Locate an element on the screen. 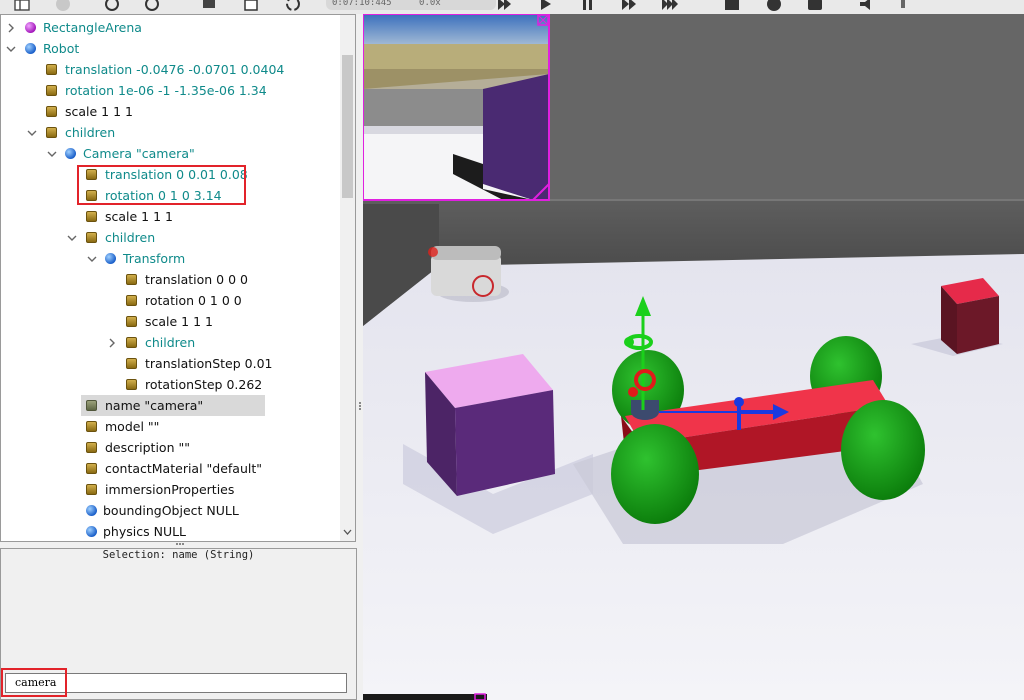 The image size is (1024, 700). tree-node-camera: Camera "camera" is located at coordinates (170, 153).